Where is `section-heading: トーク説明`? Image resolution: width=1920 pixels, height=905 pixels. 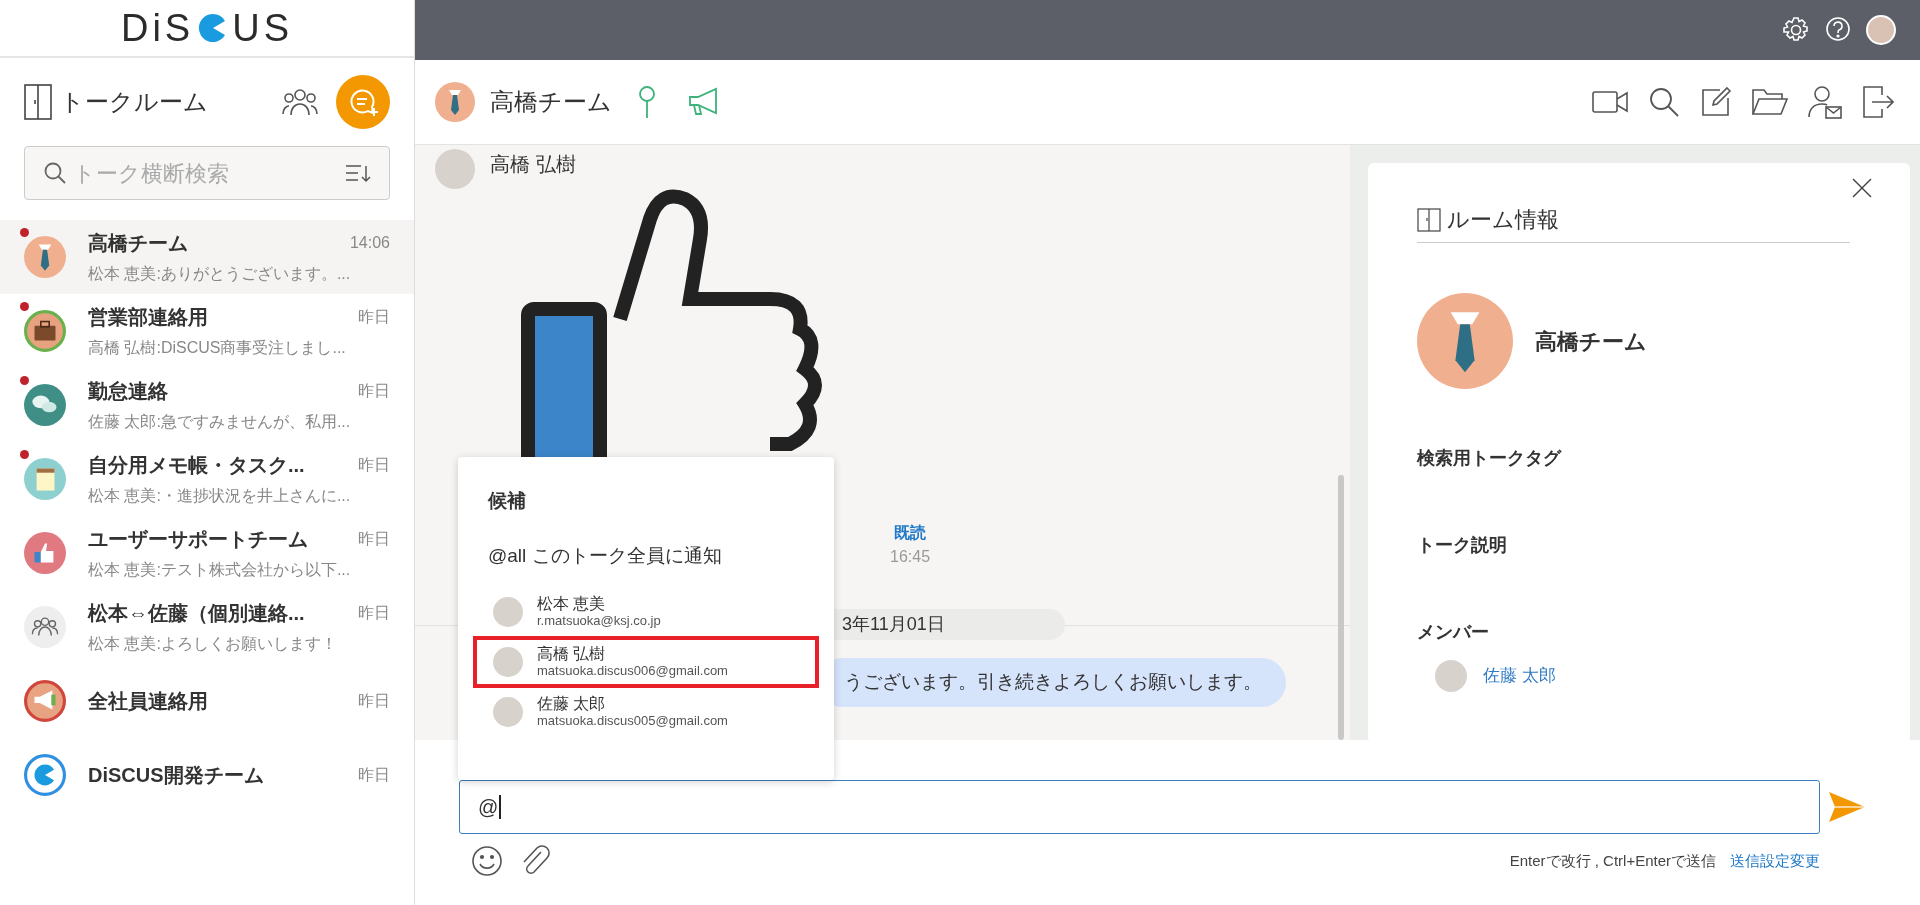
section-heading: トーク説明 is located at coordinates (1462, 545).